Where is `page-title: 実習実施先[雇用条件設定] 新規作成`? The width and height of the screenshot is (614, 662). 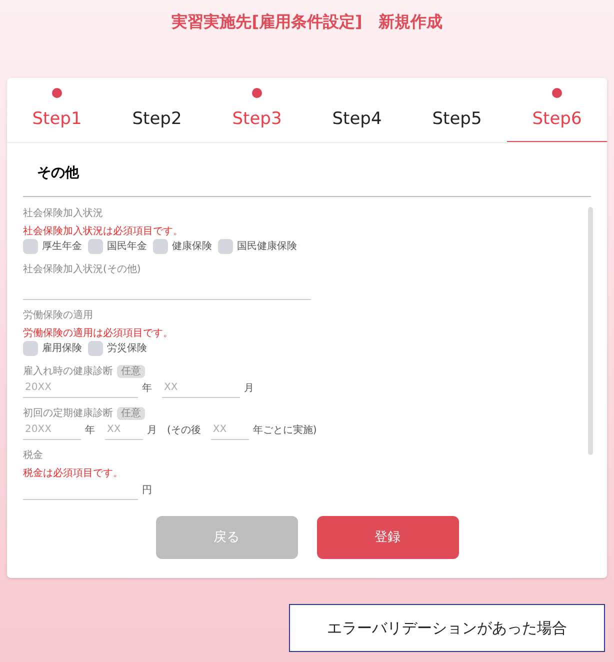
page-title: 実習実施先[雇用条件設定] 新規作成 is located at coordinates (307, 22).